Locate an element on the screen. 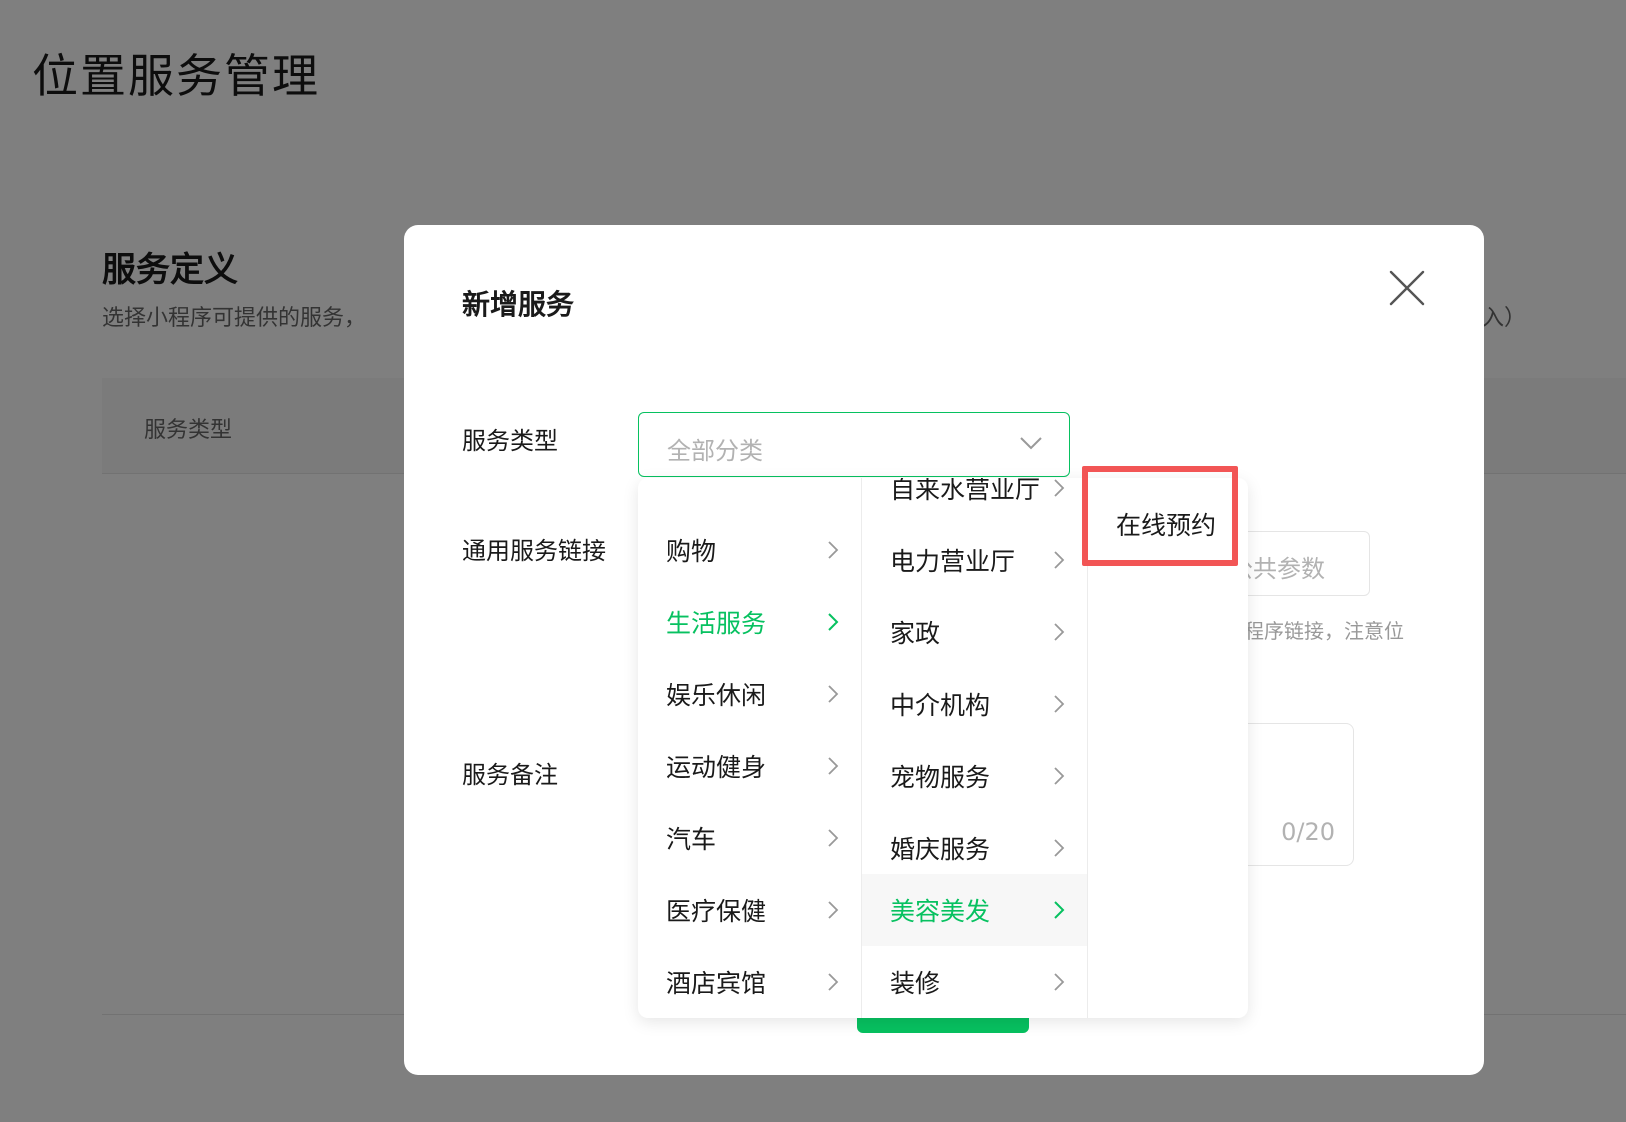 This screenshot has width=1626, height=1122. label-service-type: 服务类型 is located at coordinates (510, 441).